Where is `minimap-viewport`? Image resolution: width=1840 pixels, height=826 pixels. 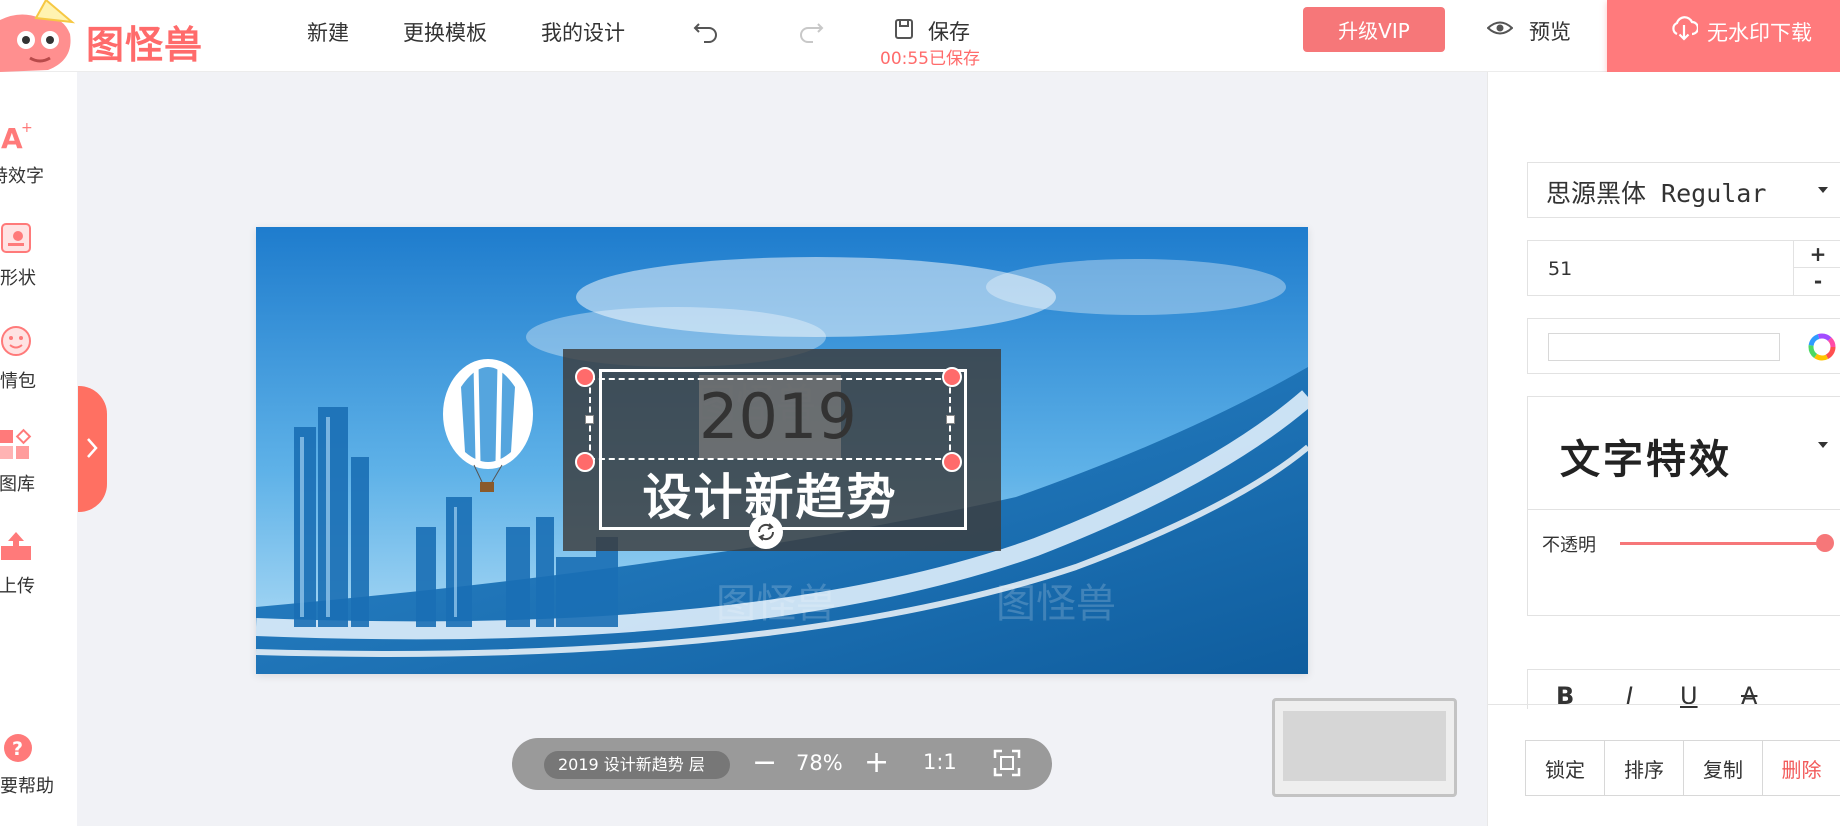
minimap-viewport is located at coordinates (1364, 746).